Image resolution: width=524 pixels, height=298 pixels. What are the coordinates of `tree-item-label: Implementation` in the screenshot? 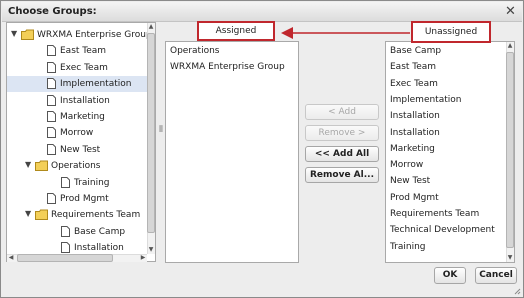 It's located at (96, 84).